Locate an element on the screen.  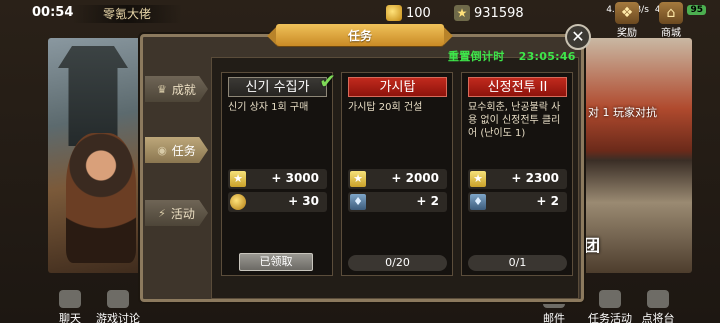
reward-value: + 2000 is located at coordinates (415, 178).